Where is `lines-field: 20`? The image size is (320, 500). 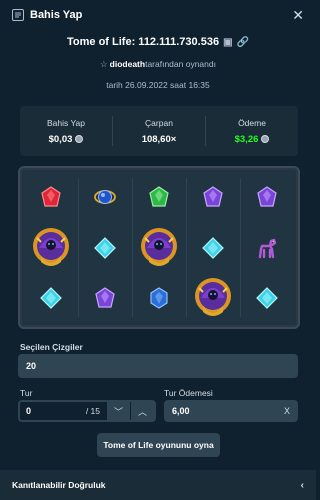 lines-field: 20 is located at coordinates (158, 366).